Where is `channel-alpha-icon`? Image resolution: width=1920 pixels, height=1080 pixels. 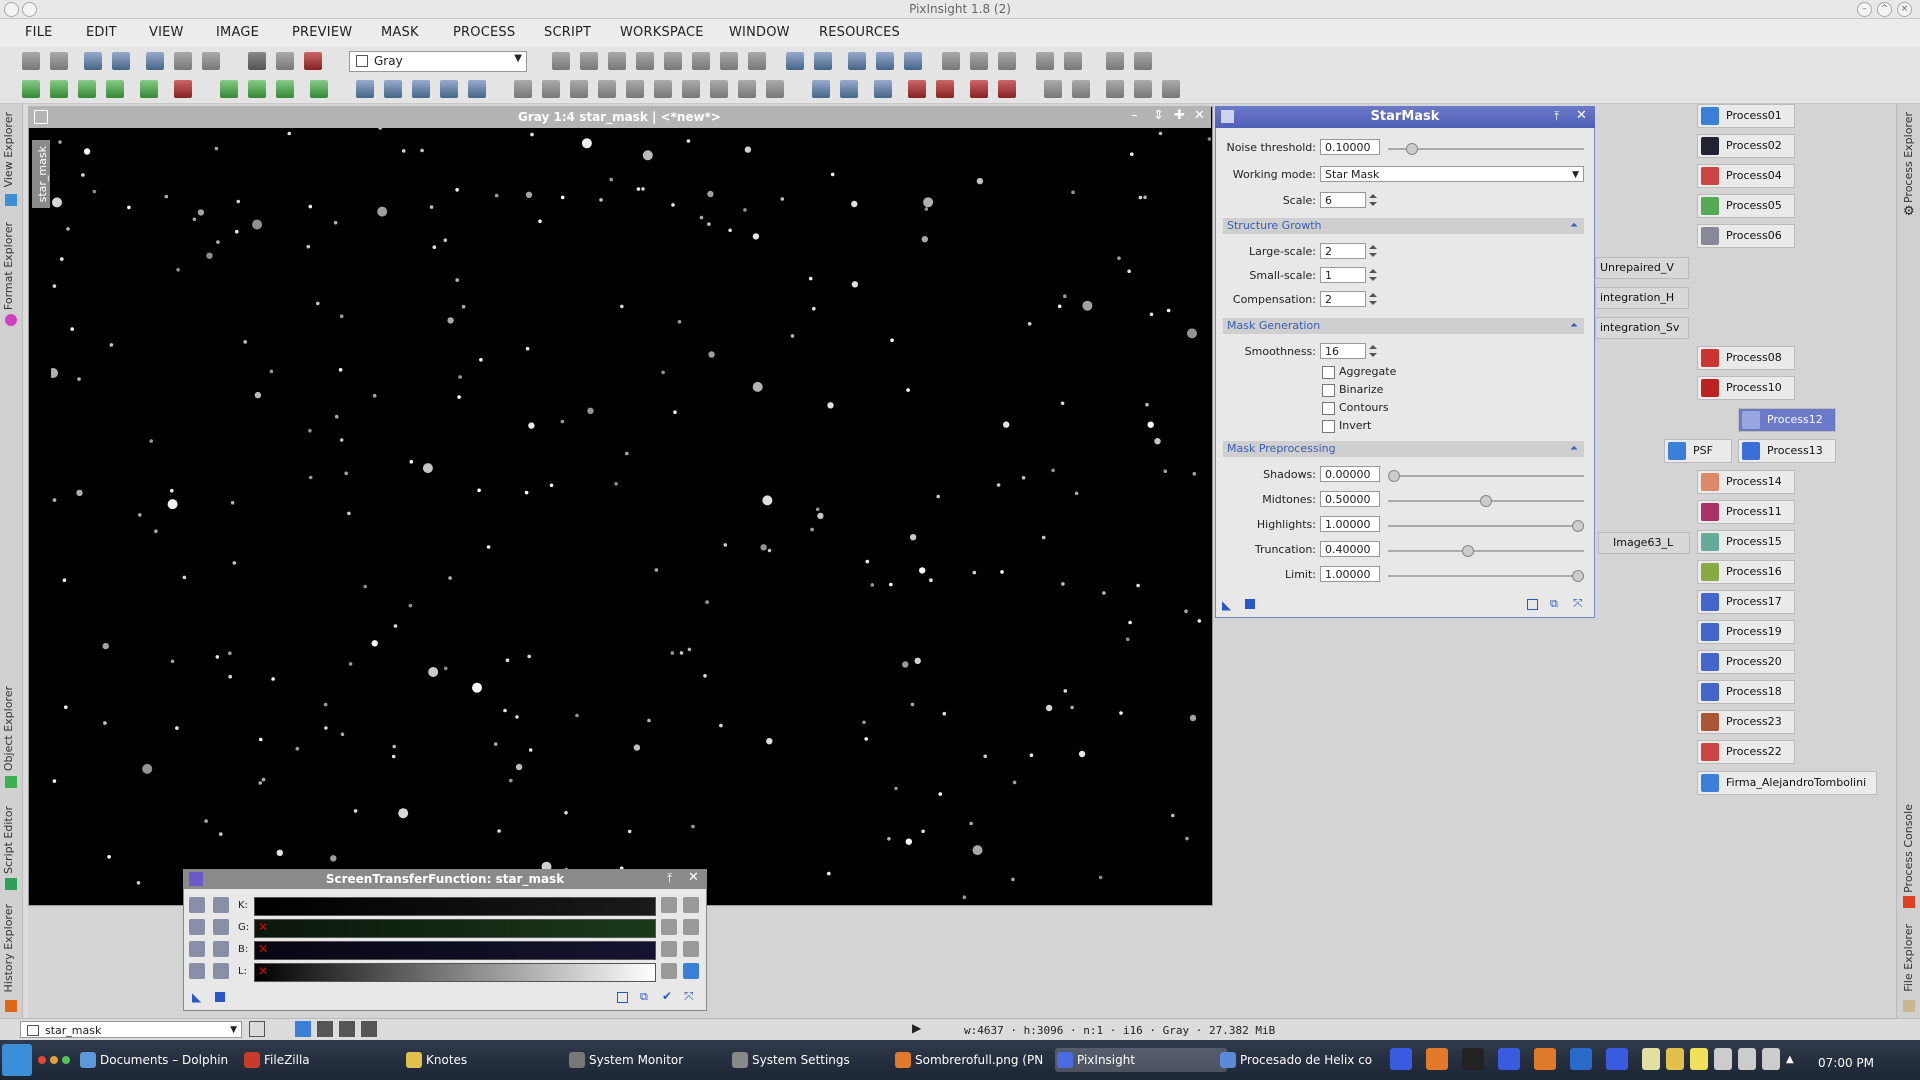
channel-alpha-icon is located at coordinates (369, 1029).